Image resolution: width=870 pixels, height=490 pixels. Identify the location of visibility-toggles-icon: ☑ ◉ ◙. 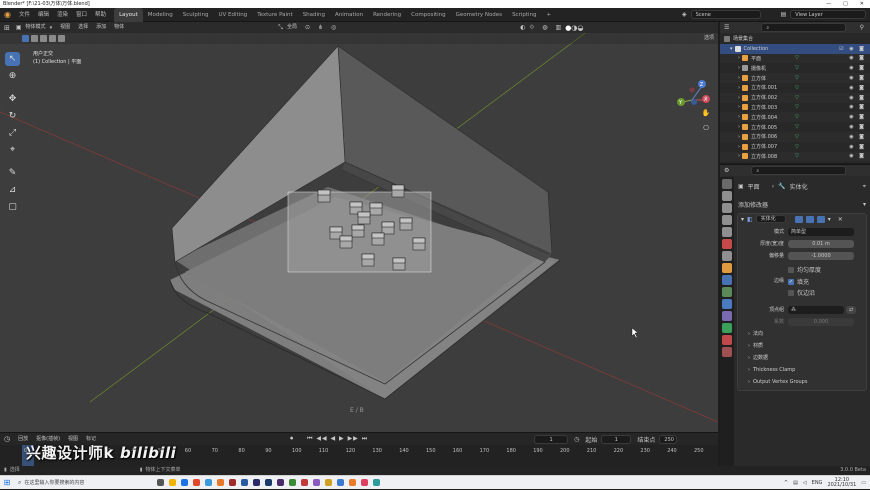
(854, 49).